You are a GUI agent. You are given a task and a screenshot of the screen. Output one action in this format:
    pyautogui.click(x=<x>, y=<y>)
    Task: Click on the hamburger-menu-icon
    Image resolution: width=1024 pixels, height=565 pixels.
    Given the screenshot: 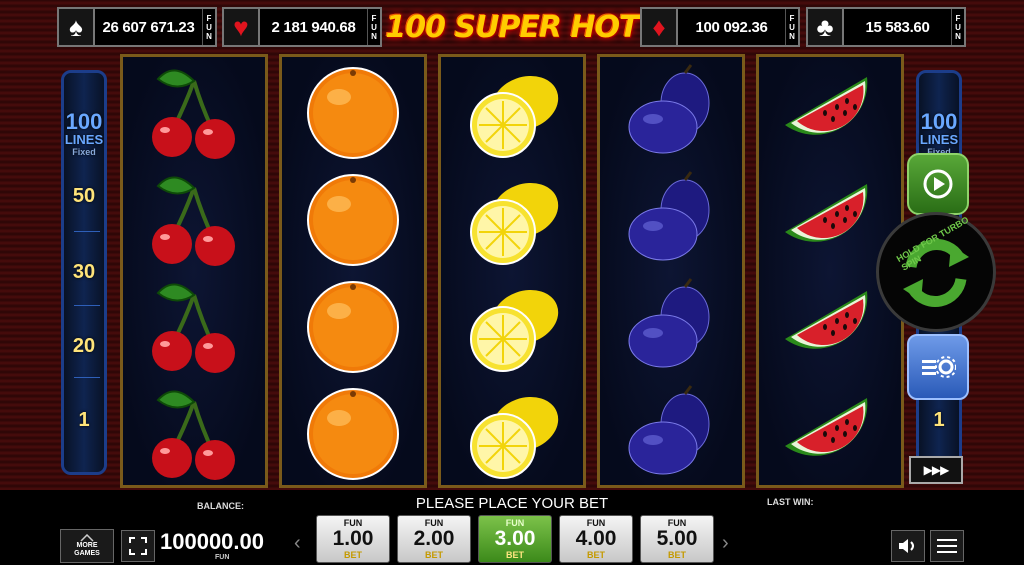 What is the action you would take?
    pyautogui.click(x=947, y=546)
    